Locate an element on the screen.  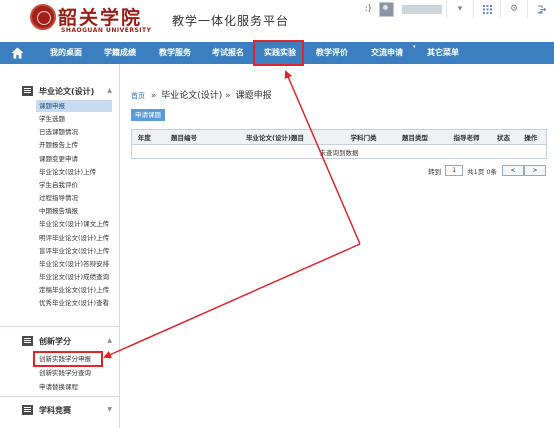
sidebar-group-title: 学科竞赛 is located at coordinates (55, 410).